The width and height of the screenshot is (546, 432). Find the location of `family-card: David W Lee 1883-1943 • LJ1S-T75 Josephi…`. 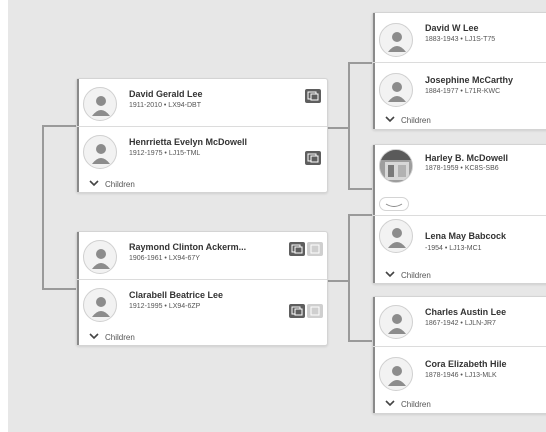

family-card: David W Lee 1883-1943 • LJ1S-T75 Josephi… is located at coordinates (459, 71).